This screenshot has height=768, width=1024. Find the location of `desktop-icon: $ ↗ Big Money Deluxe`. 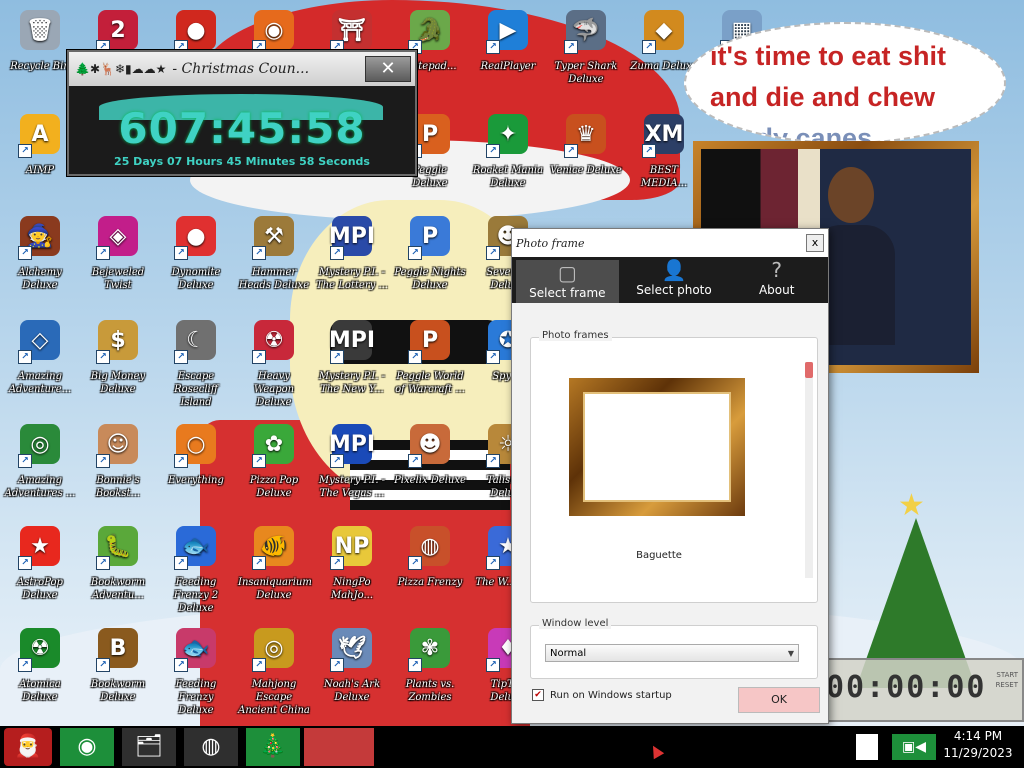

desktop-icon: $ ↗ Big Money Deluxe is located at coordinates (118, 366).